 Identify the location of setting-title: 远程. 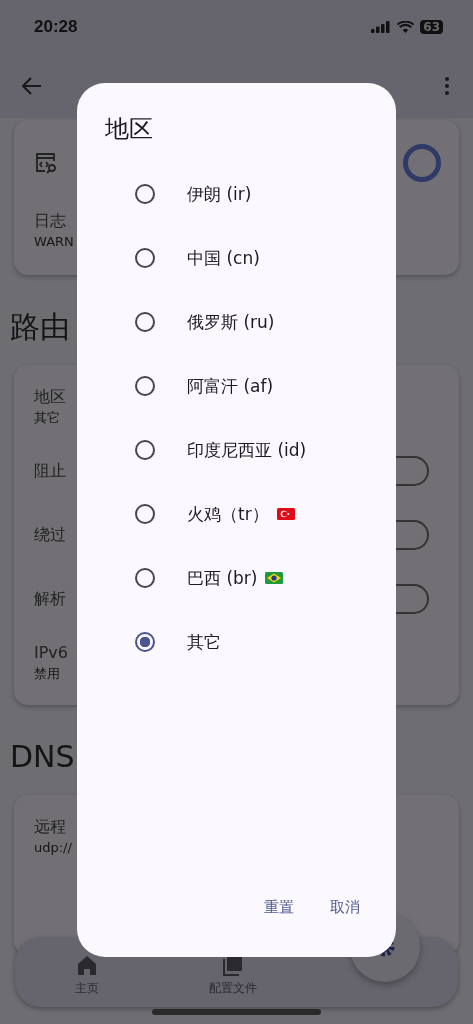
(50, 827).